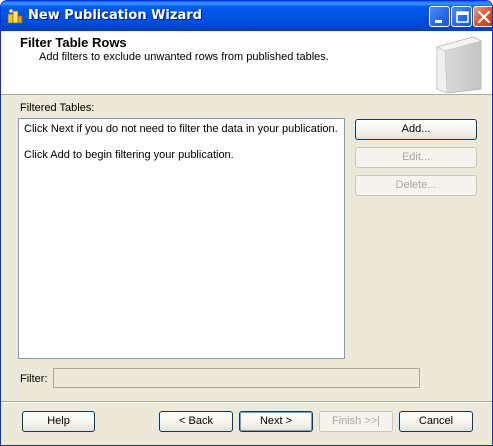 This screenshot has width=493, height=446. Describe the element at coordinates (459, 64) in the screenshot. I see `document-stack-icon` at that location.